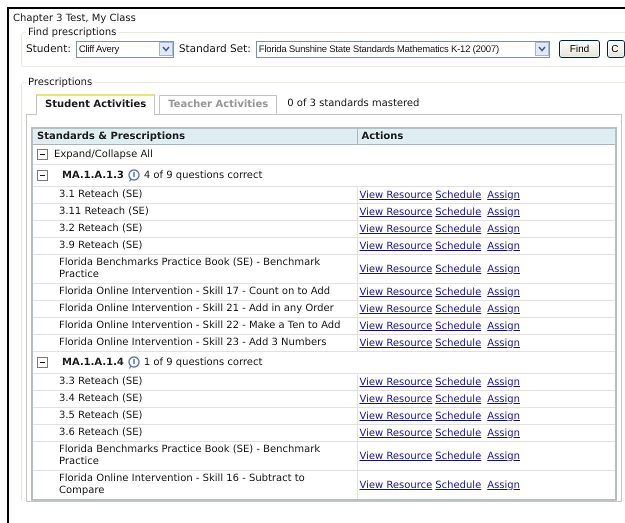 The image size is (625, 523). What do you see at coordinates (48, 49) in the screenshot?
I see `student-label: Student:` at bounding box center [48, 49].